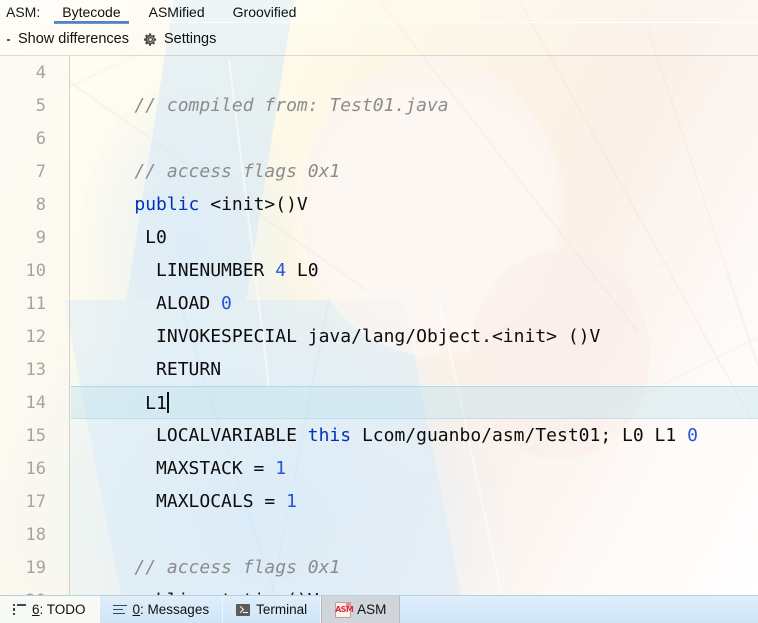 This screenshot has height=623, width=758. I want to click on line-number: 18, so click(35, 534).